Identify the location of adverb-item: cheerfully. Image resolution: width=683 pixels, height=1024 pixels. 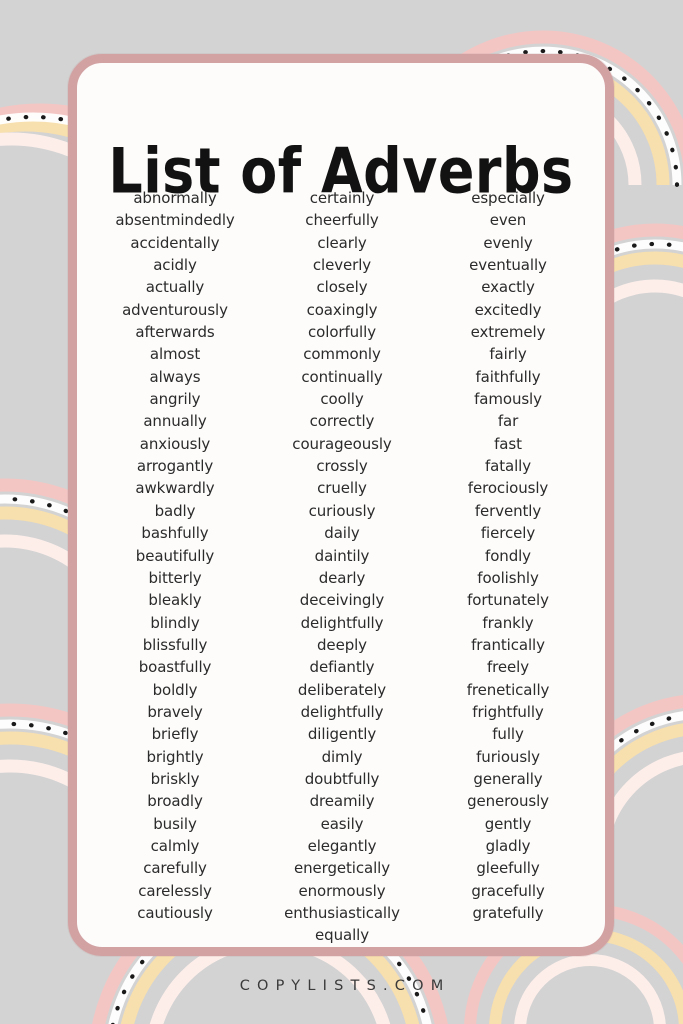
(342, 220).